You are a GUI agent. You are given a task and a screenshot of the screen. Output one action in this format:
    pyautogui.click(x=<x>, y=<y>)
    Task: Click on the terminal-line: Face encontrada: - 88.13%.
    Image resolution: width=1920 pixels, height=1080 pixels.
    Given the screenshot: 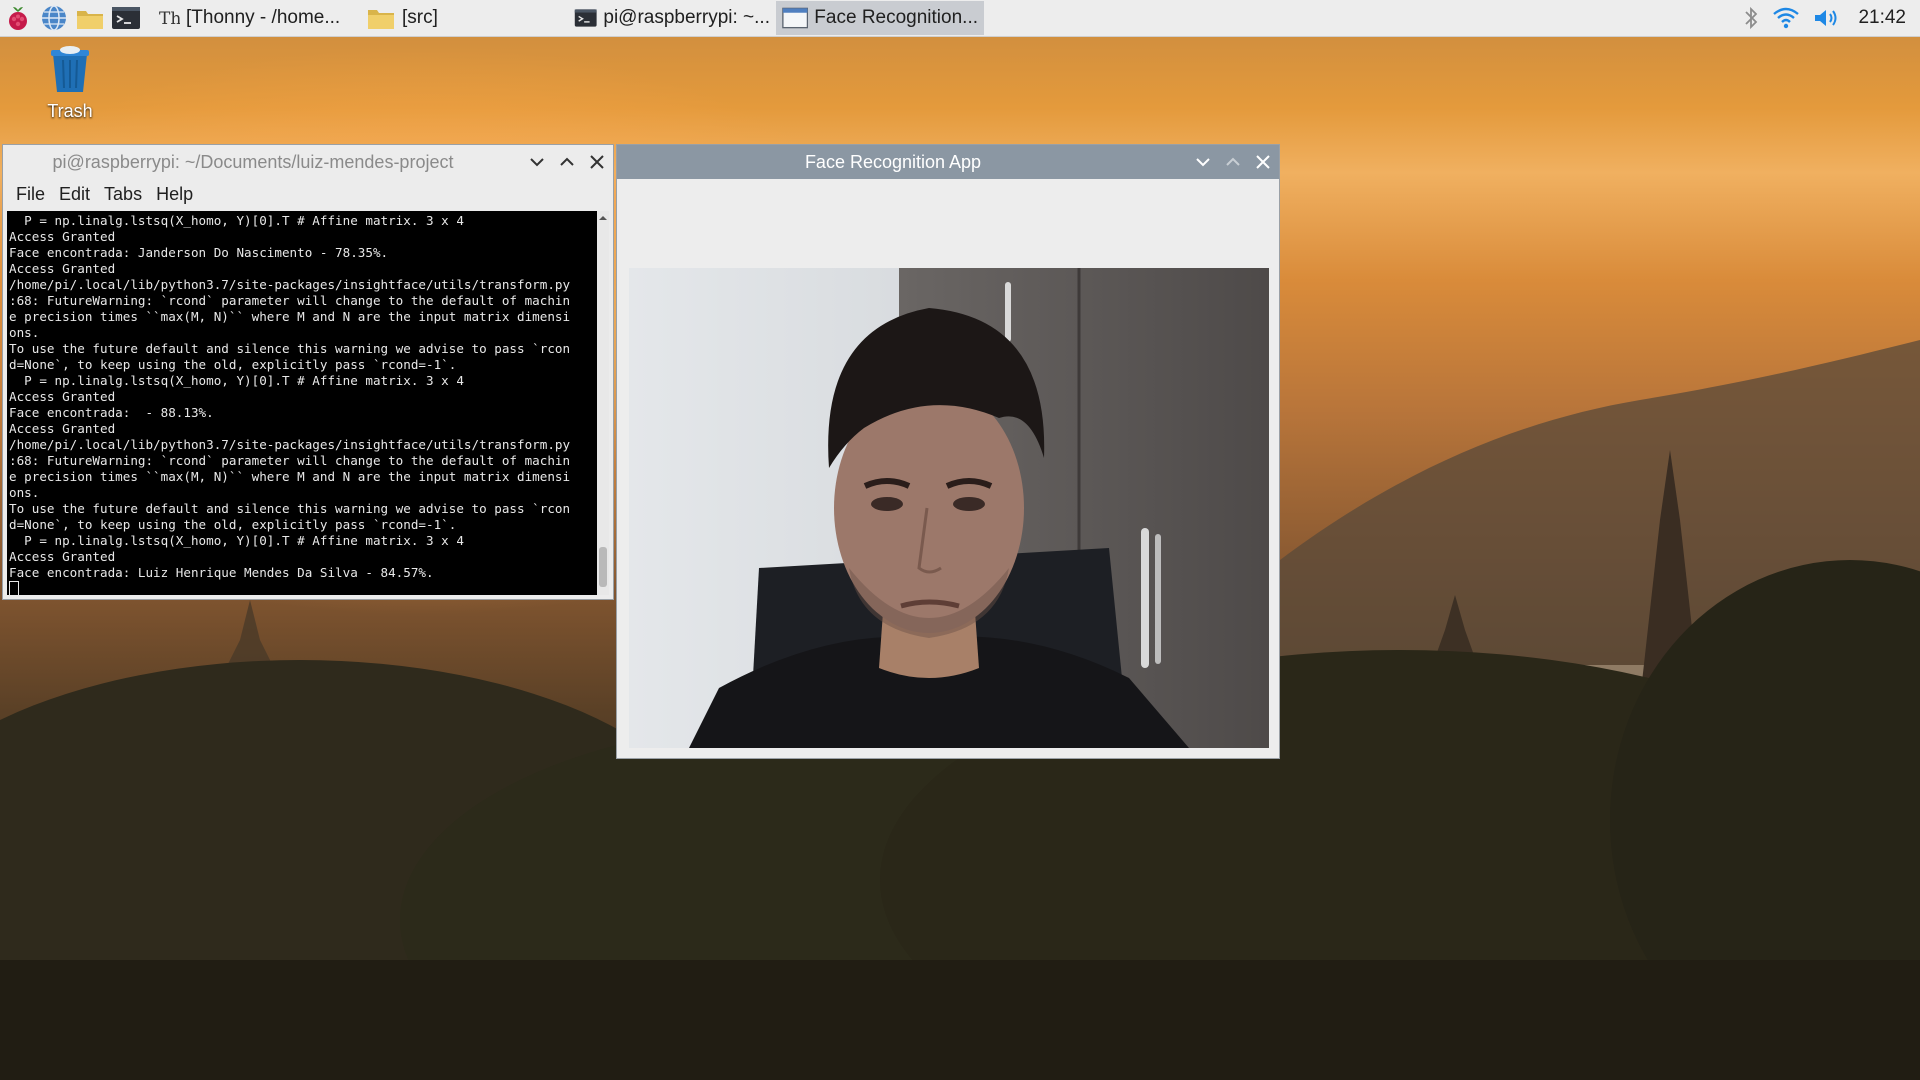 What is the action you would take?
    pyautogui.click(x=111, y=412)
    